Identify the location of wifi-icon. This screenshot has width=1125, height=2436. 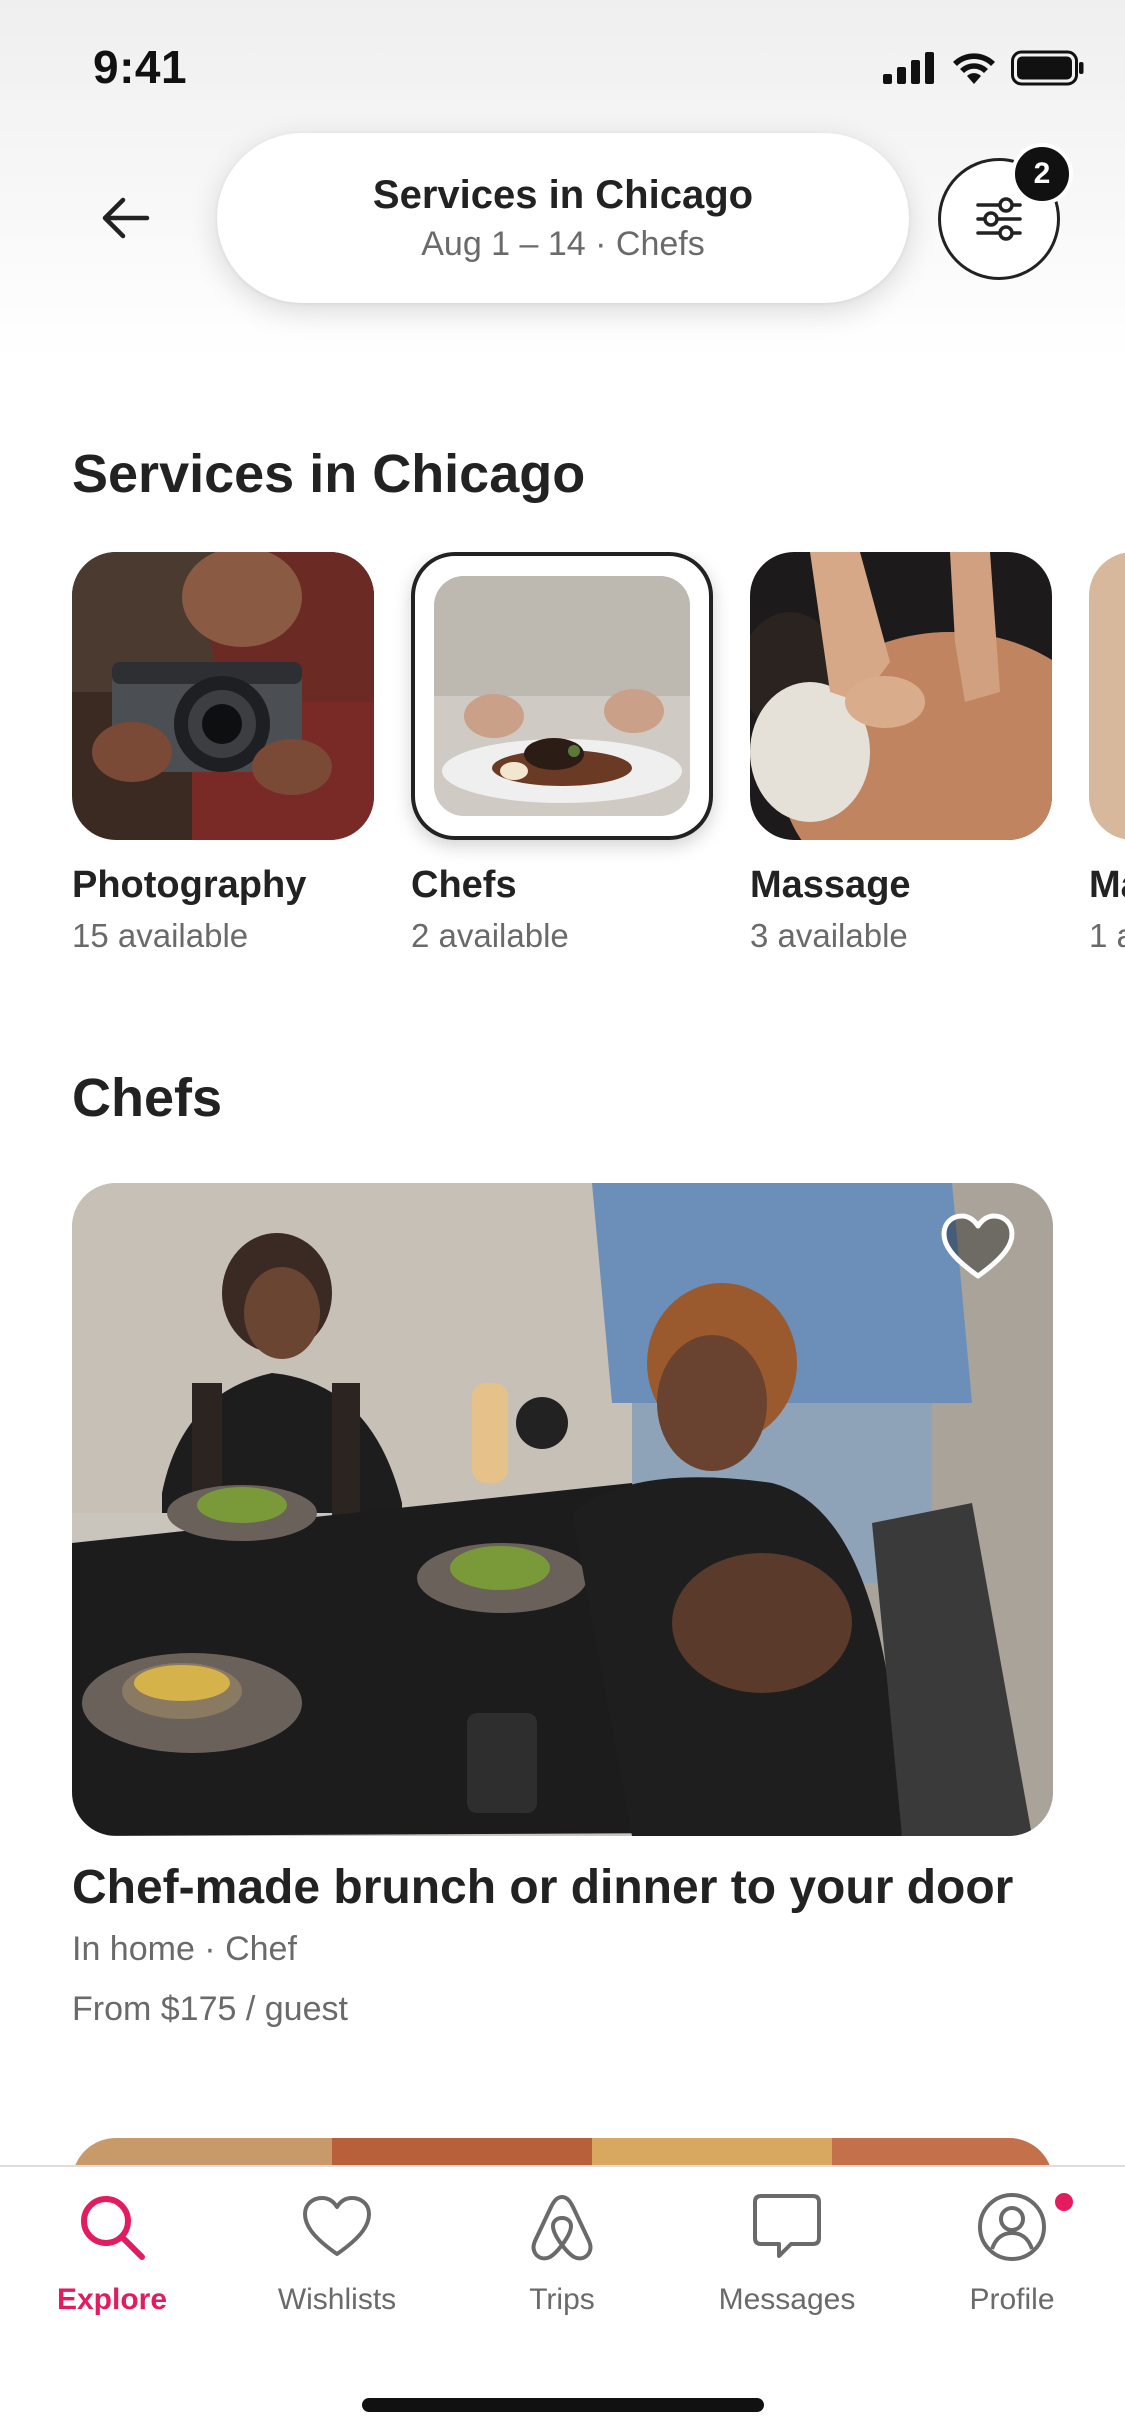
(974, 68).